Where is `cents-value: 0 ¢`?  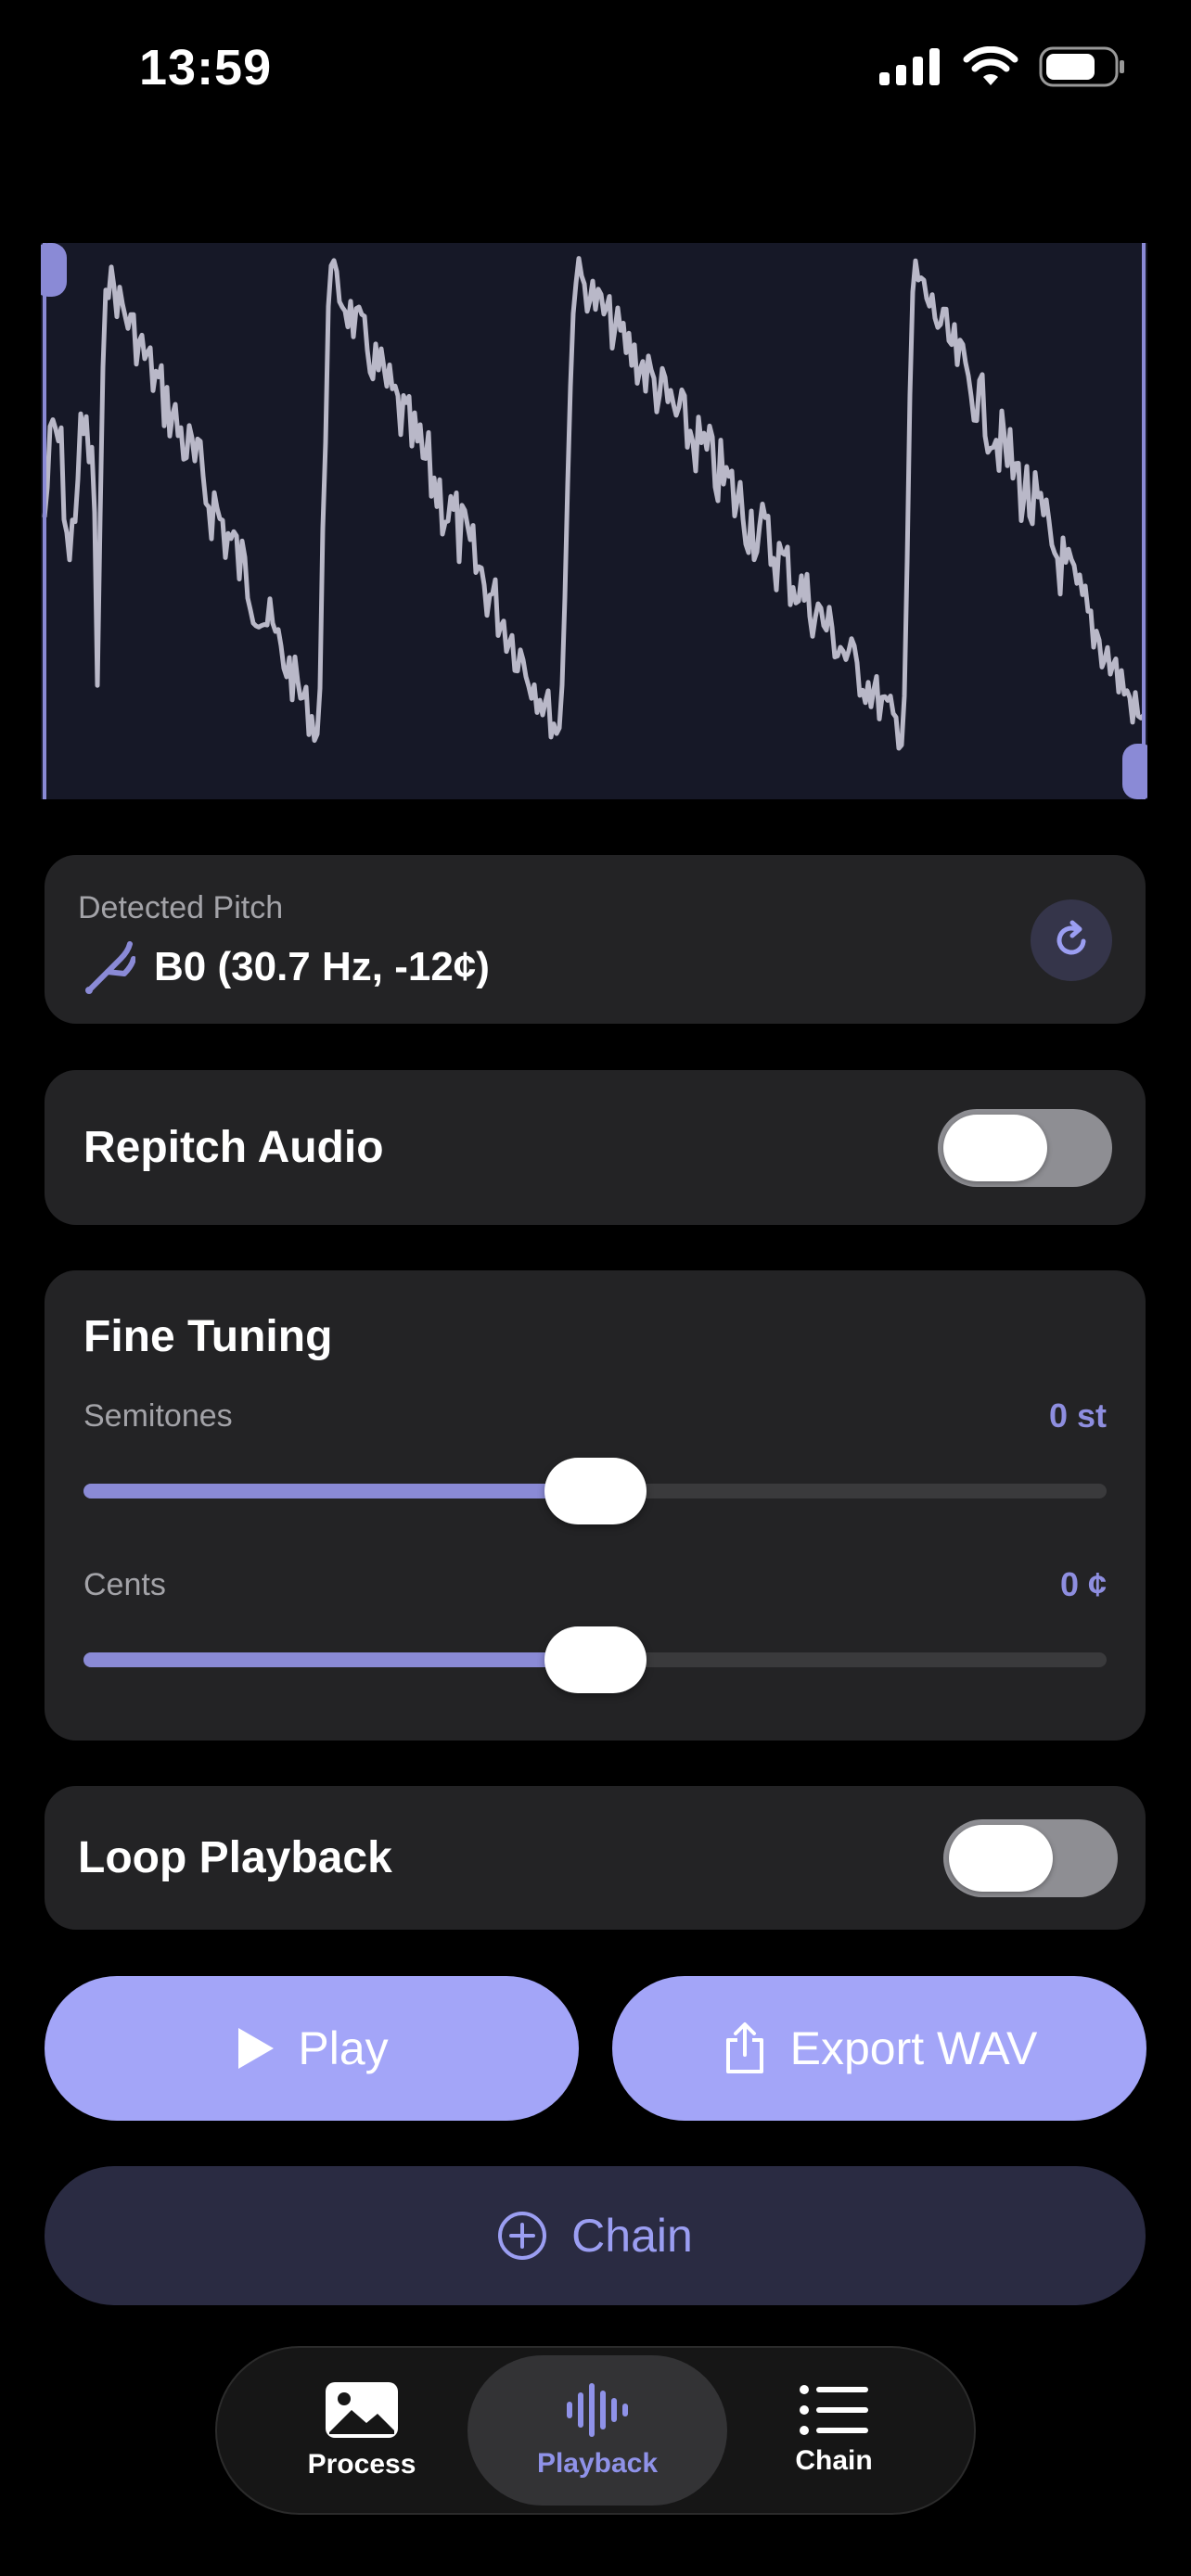
cents-value: 0 ¢ is located at coordinates (1083, 1584).